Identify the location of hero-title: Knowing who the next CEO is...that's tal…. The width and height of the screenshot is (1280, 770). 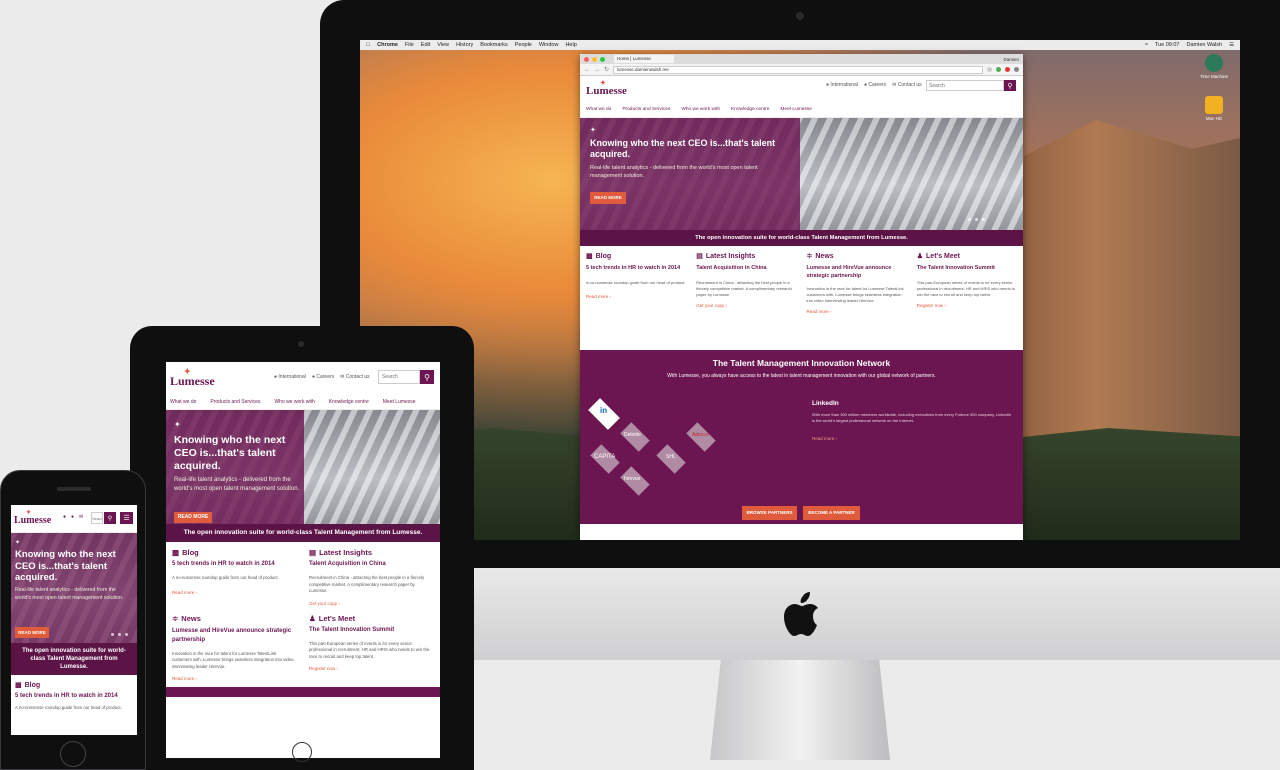
(683, 148).